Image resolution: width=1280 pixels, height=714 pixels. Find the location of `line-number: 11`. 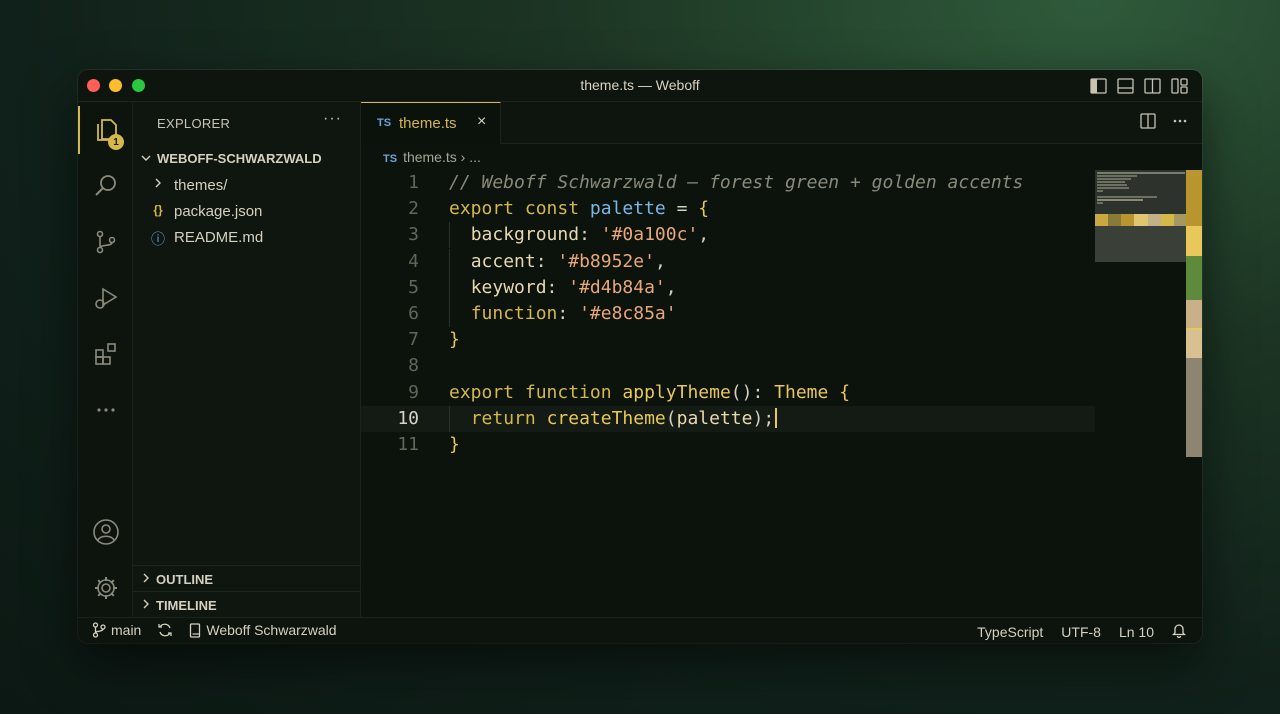

line-number: 11 is located at coordinates (408, 444).